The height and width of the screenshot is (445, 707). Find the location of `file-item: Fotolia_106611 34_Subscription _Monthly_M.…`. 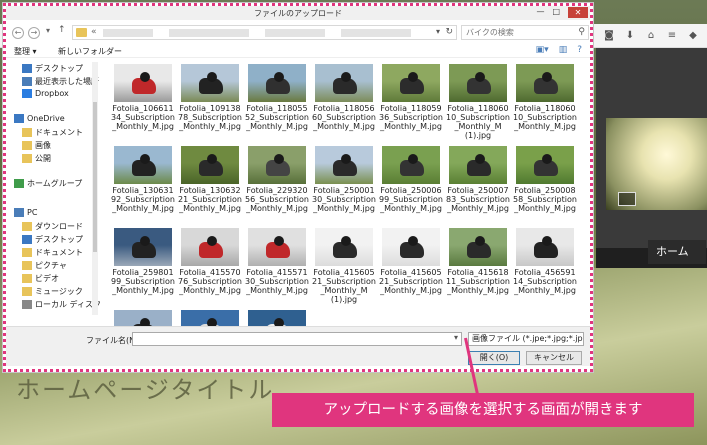

file-item: Fotolia_106611 34_Subscription _Monthly_M.… is located at coordinates (143, 97).